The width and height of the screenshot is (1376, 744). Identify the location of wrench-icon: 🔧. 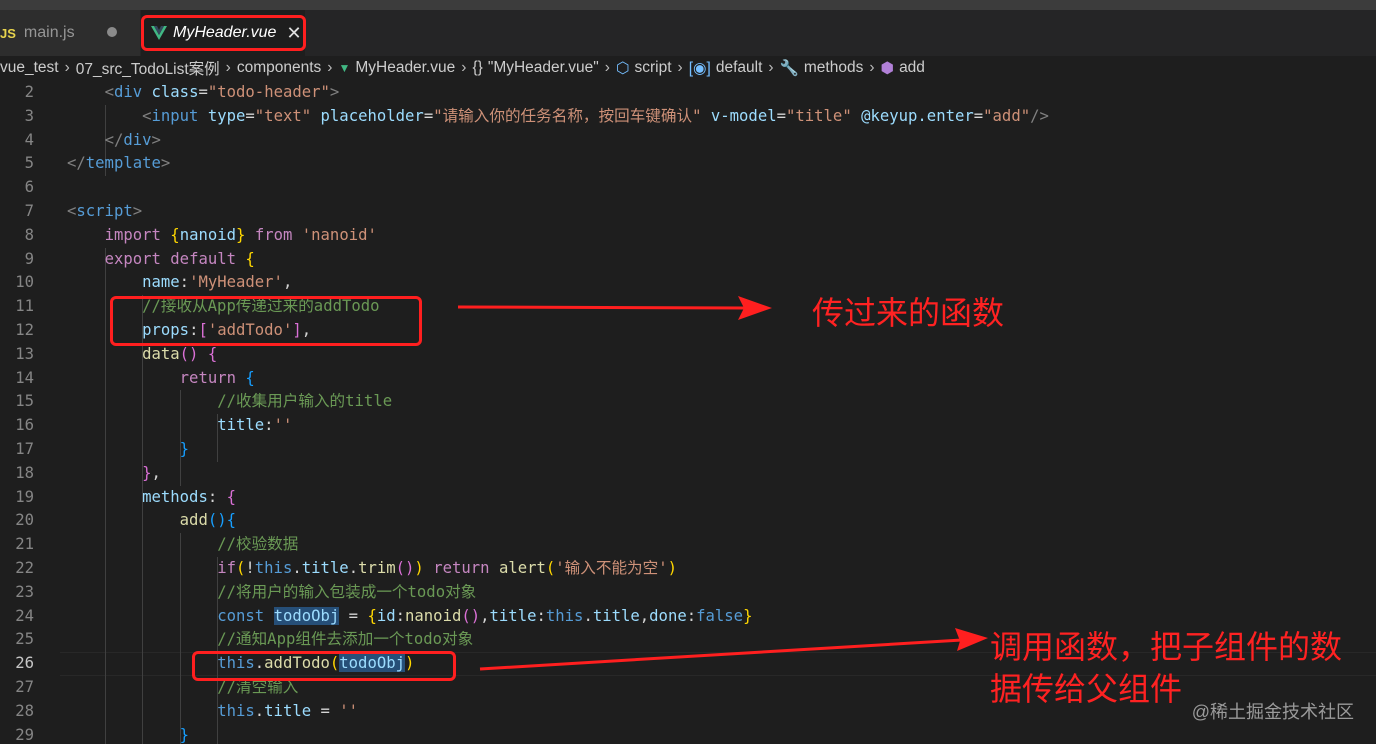
(789, 68).